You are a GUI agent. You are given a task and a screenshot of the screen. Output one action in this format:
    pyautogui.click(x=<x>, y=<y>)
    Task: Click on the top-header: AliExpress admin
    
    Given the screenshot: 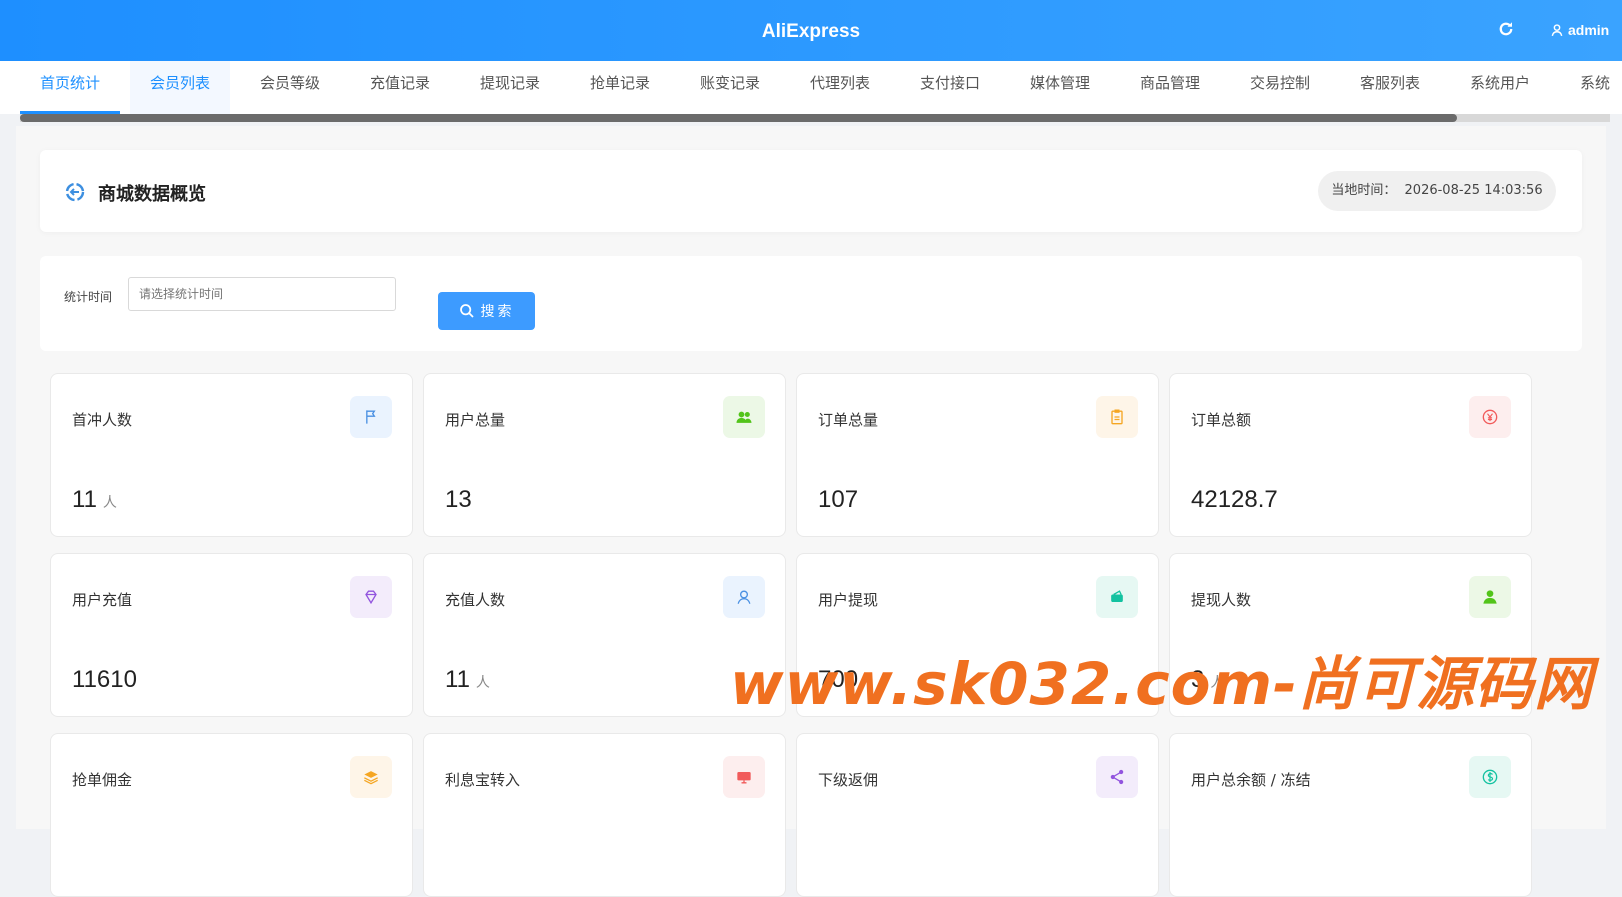 What is the action you would take?
    pyautogui.click(x=811, y=30)
    